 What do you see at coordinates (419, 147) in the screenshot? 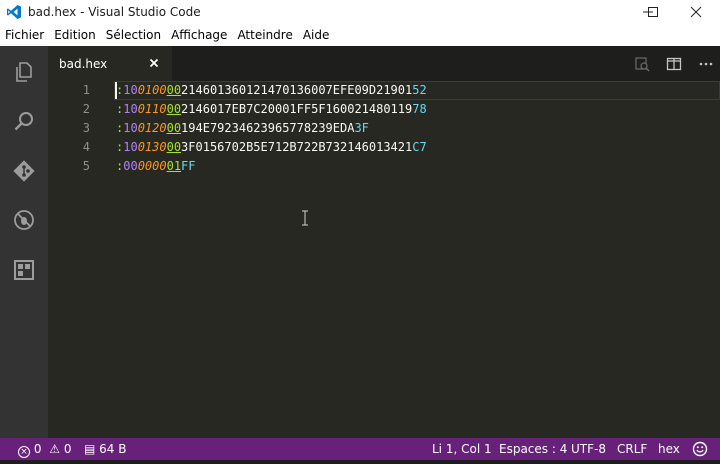
I see `checksum: C7` at bounding box center [419, 147].